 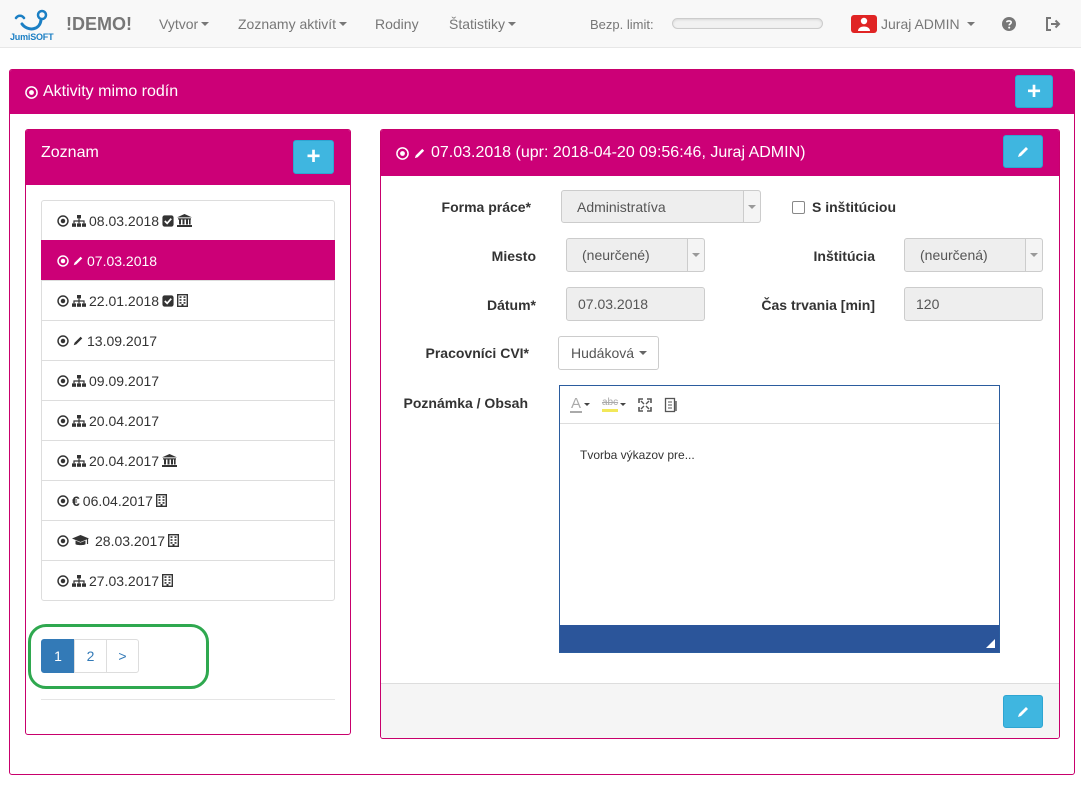 I want to click on brand-title: !DEMO!, so click(x=99, y=24).